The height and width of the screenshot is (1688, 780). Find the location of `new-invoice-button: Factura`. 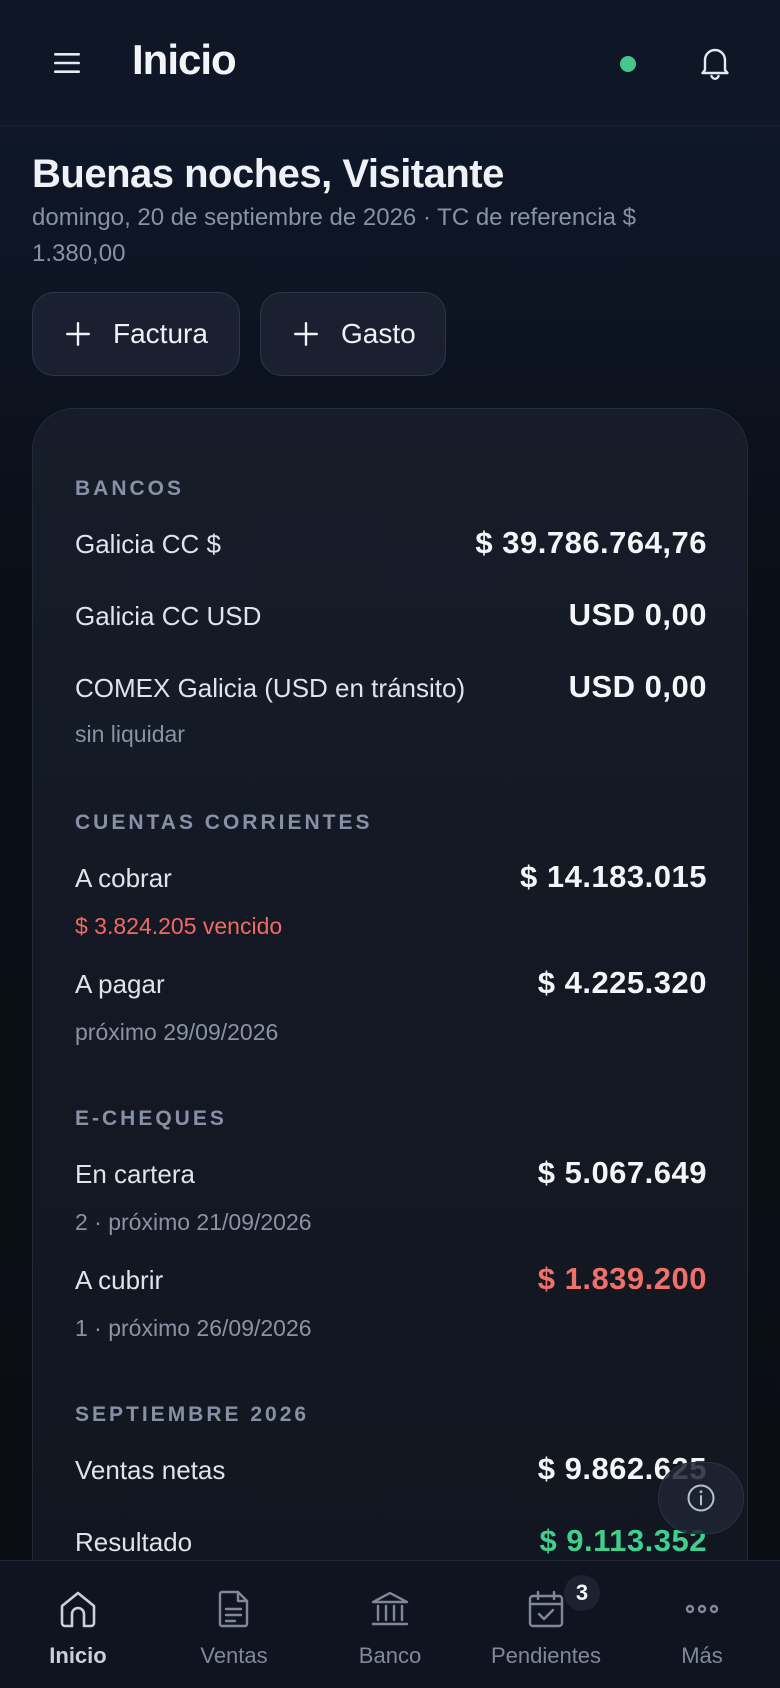

new-invoice-button: Factura is located at coordinates (136, 334).